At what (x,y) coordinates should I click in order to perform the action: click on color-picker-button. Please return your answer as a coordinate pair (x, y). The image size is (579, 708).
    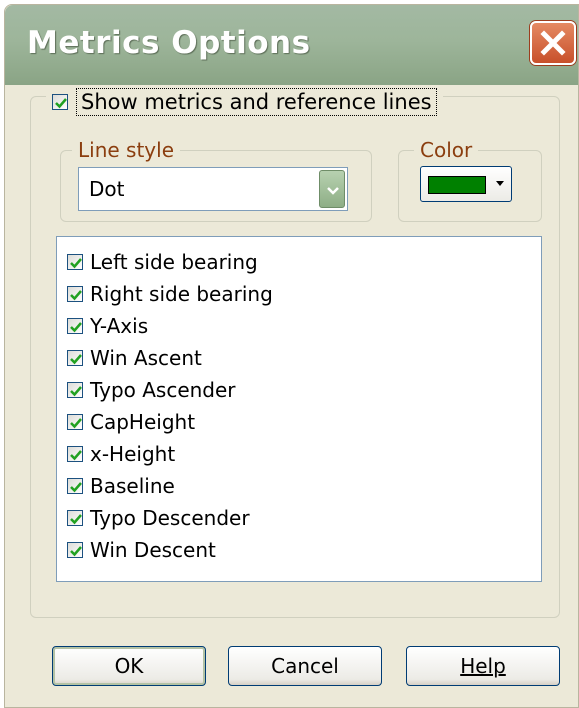
    Looking at the image, I should click on (466, 184).